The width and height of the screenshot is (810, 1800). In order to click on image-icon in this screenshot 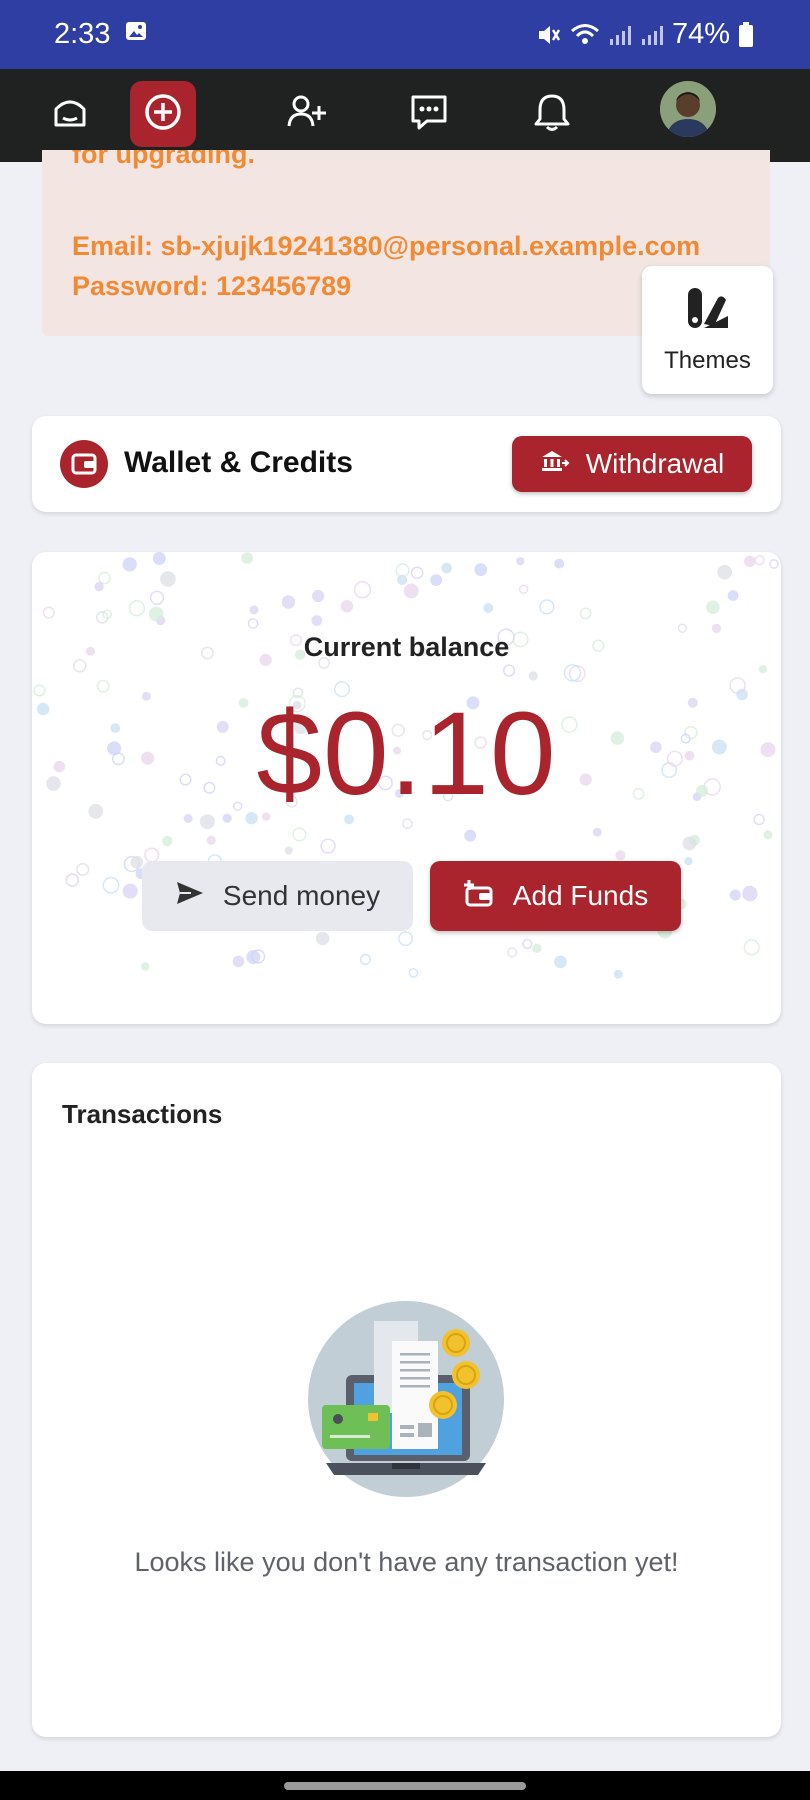, I will do `click(136, 34)`.